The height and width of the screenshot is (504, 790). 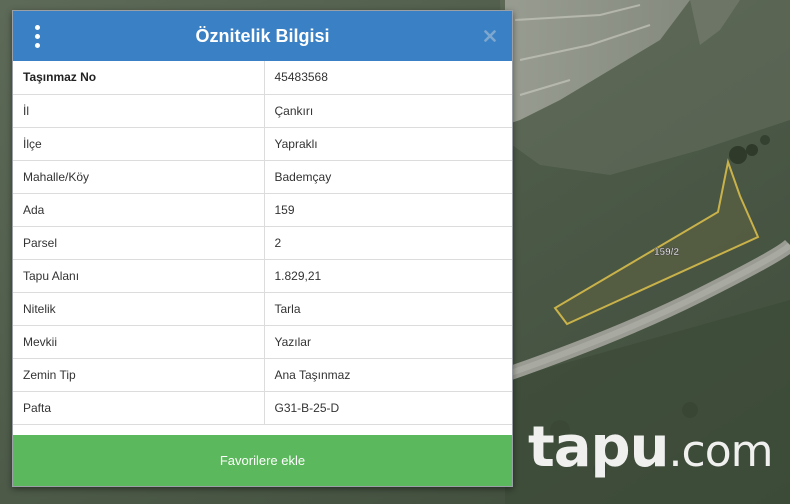 I want to click on attribute-value: 1.829,21, so click(x=388, y=276).